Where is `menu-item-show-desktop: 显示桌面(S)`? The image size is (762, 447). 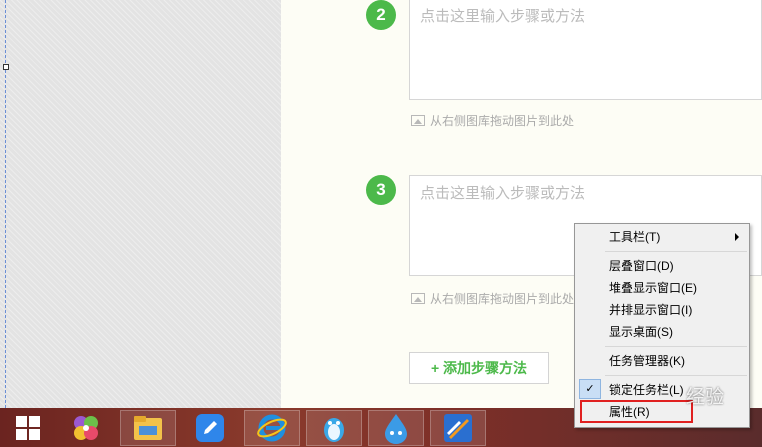 menu-item-show-desktop: 显示桌面(S) is located at coordinates (678, 332).